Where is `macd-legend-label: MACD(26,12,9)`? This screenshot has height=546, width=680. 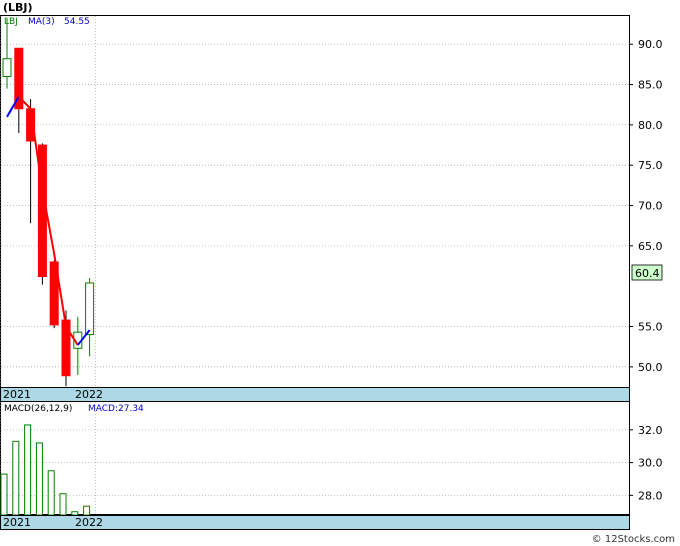
macd-legend-label: MACD(26,12,9) is located at coordinates (38, 409).